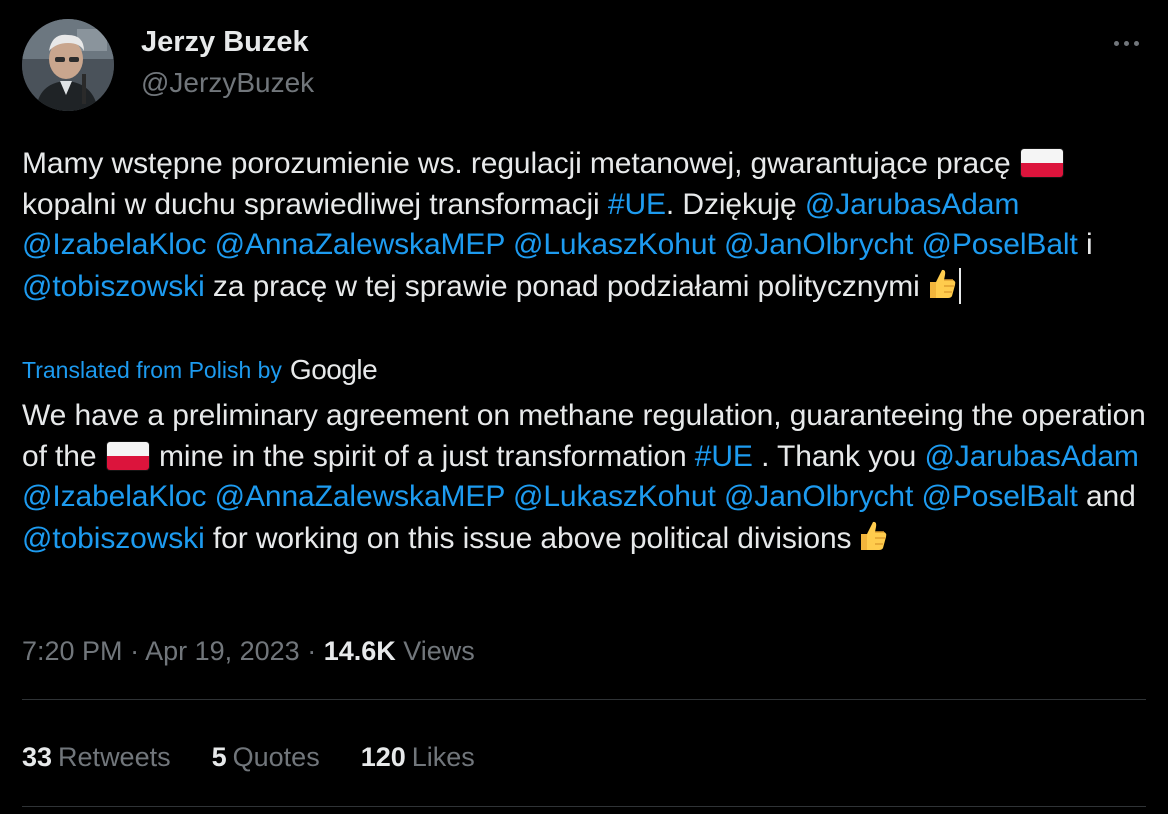  I want to click on engagement-stats: 33 Retweets 5 Quotes 120 Likes, so click(269, 757).